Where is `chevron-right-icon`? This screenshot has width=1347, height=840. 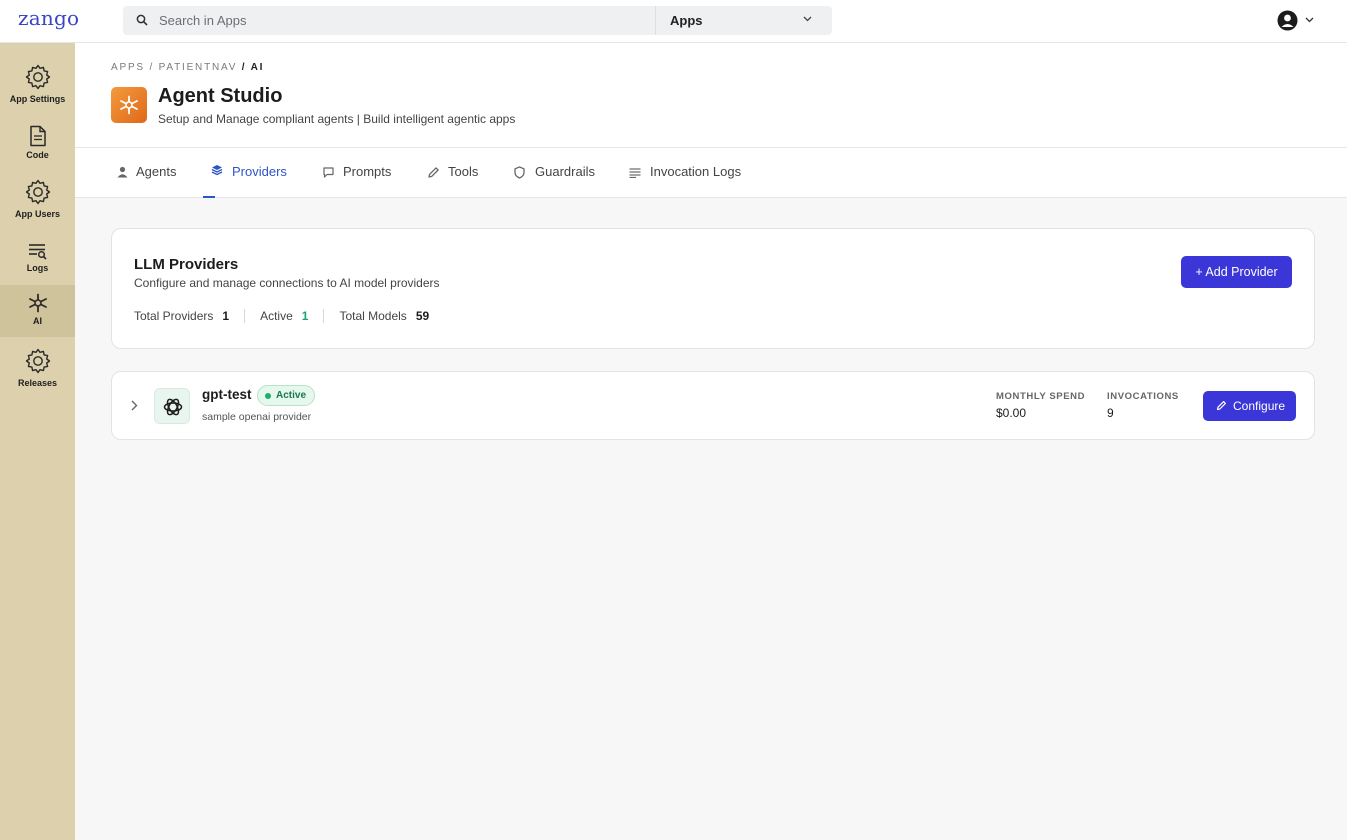 chevron-right-icon is located at coordinates (134, 405).